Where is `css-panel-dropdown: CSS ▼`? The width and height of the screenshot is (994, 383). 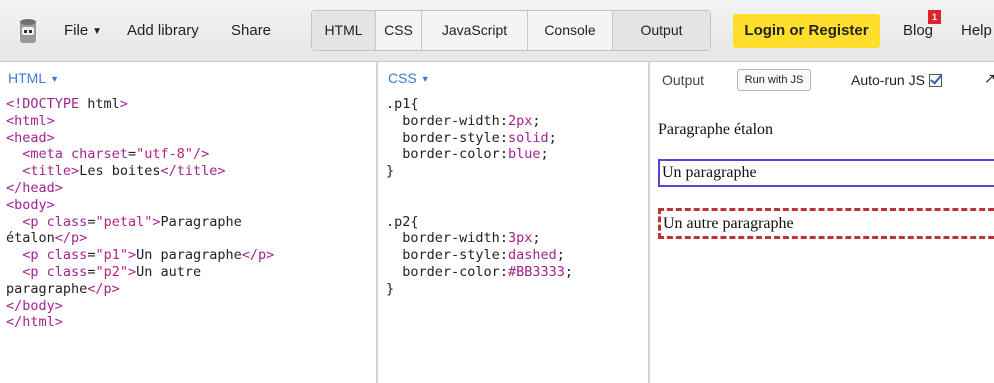
css-panel-dropdown: CSS ▼ is located at coordinates (409, 78).